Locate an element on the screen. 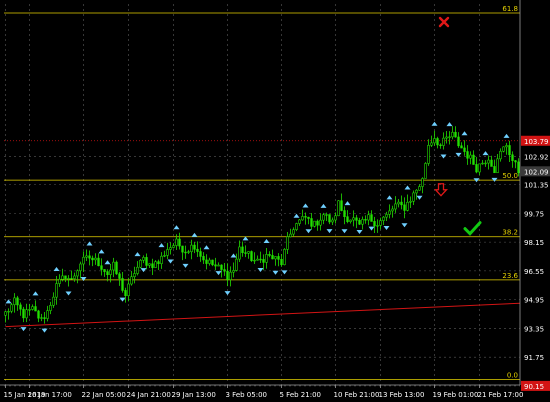  fibo-level-label: 61.8 is located at coordinates (510, 9).